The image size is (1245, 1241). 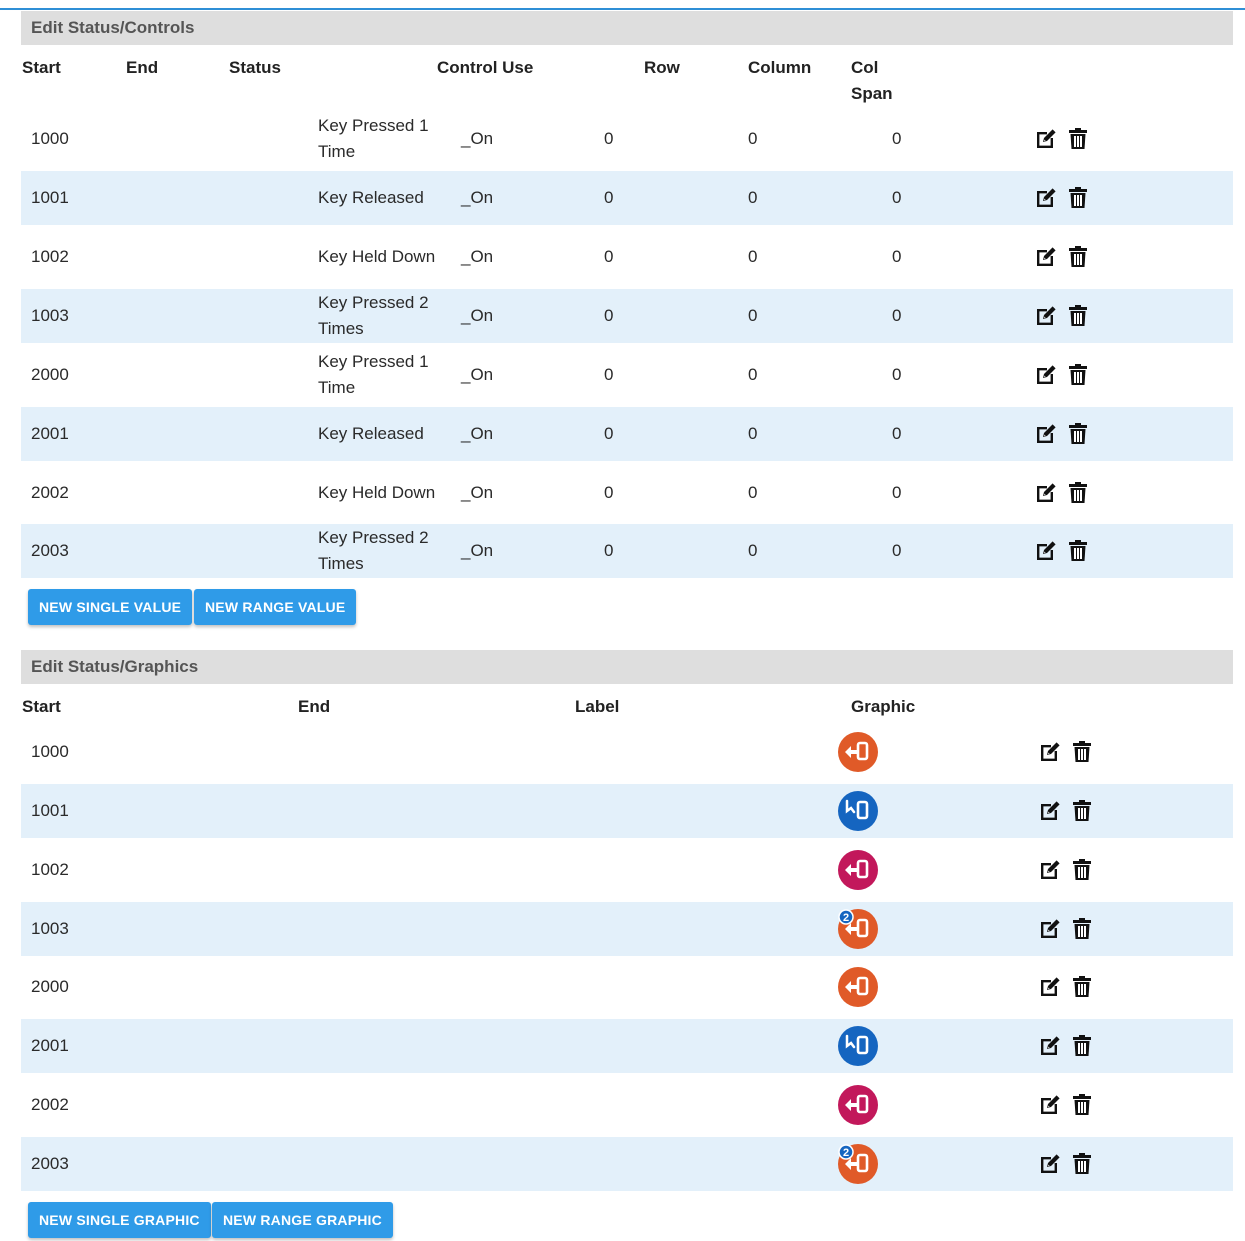 What do you see at coordinates (858, 811) in the screenshot?
I see `key-released-icon` at bounding box center [858, 811].